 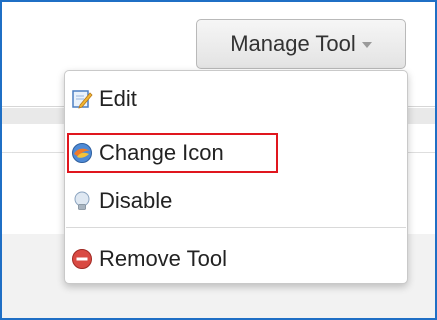 I want to click on menu-item-label: Edit, so click(x=118, y=98).